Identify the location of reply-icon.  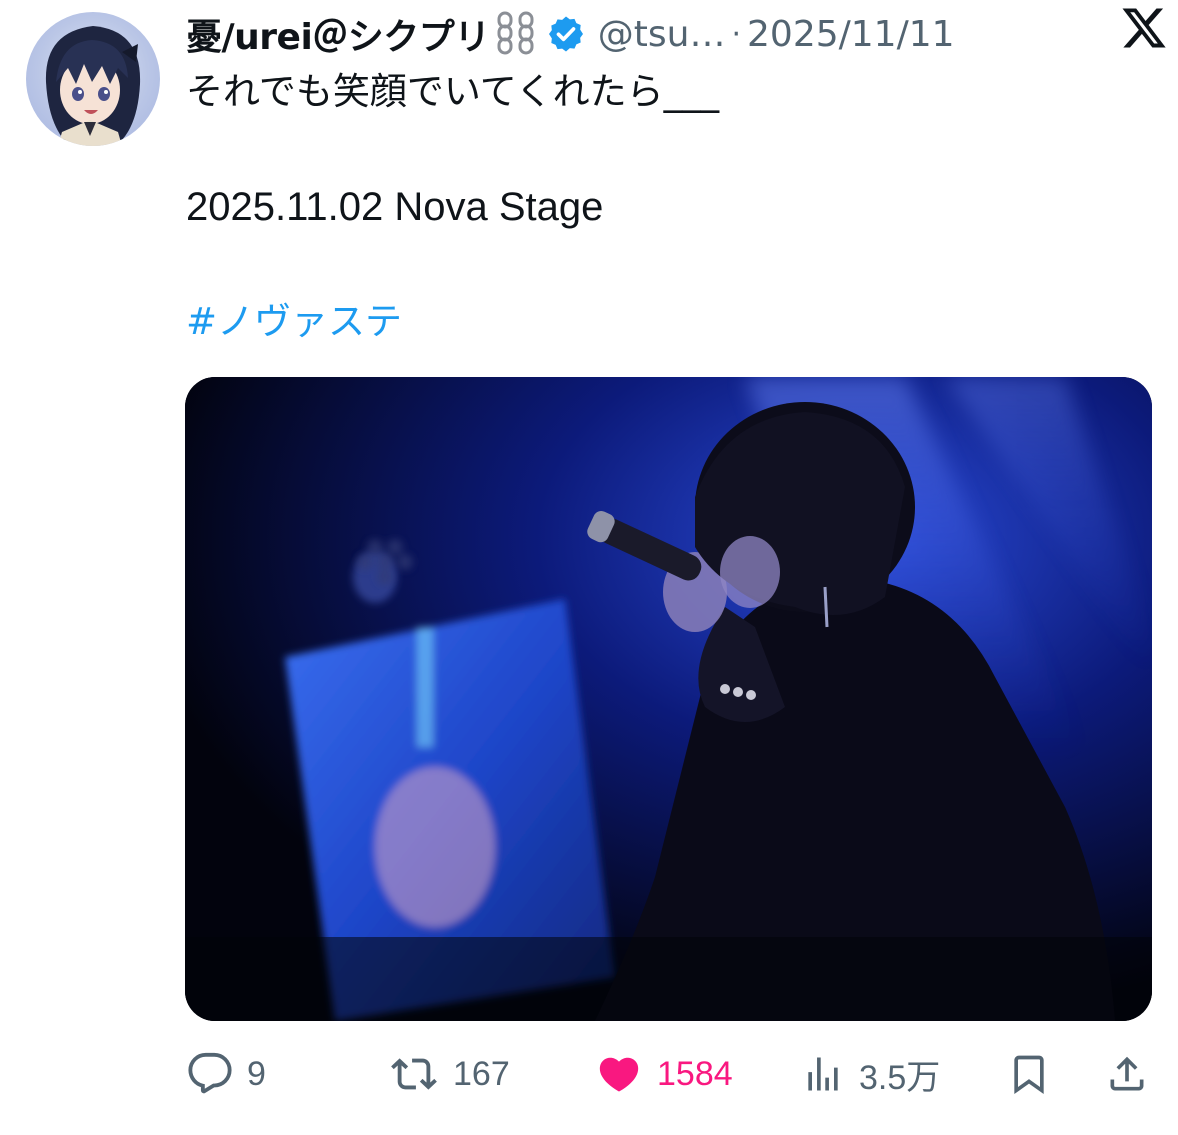
(210, 1074).